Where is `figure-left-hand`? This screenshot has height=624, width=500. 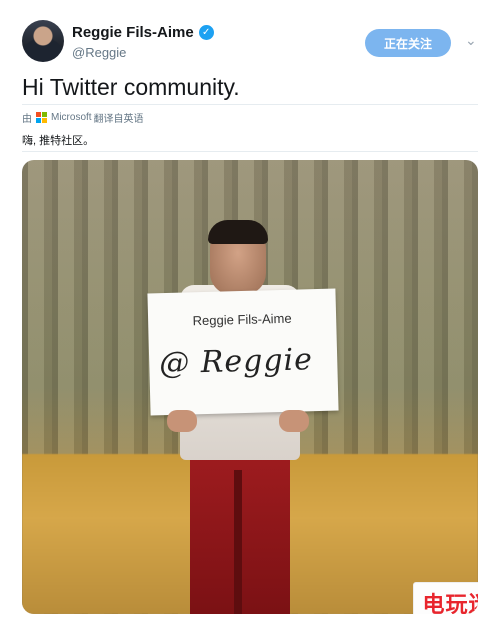
figure-left-hand is located at coordinates (182, 421).